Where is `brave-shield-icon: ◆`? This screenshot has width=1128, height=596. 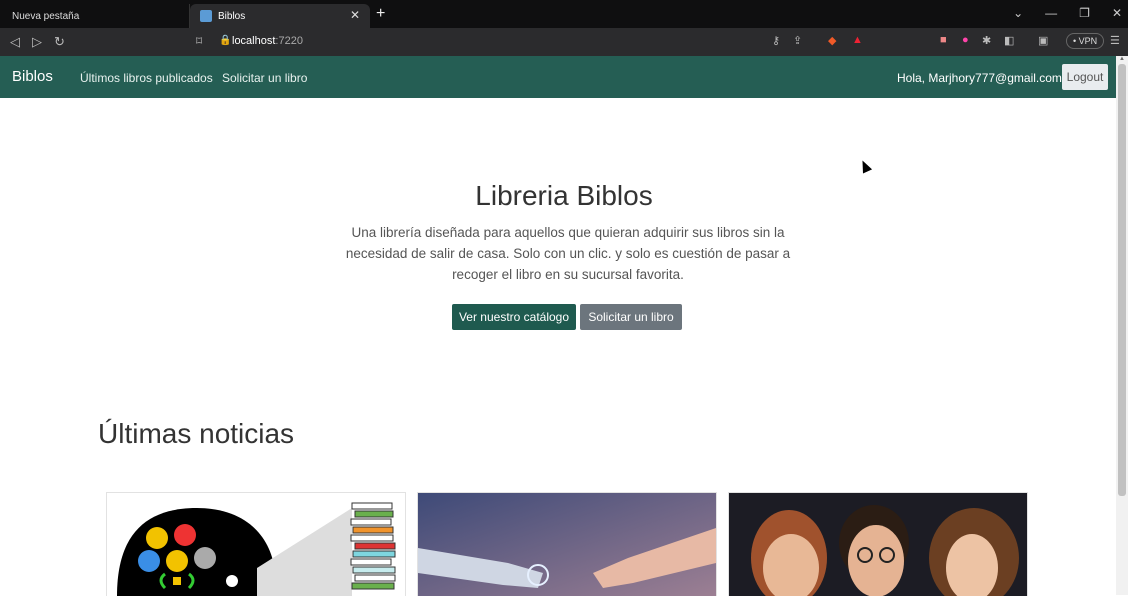
brave-shield-icon: ◆ is located at coordinates (832, 40).